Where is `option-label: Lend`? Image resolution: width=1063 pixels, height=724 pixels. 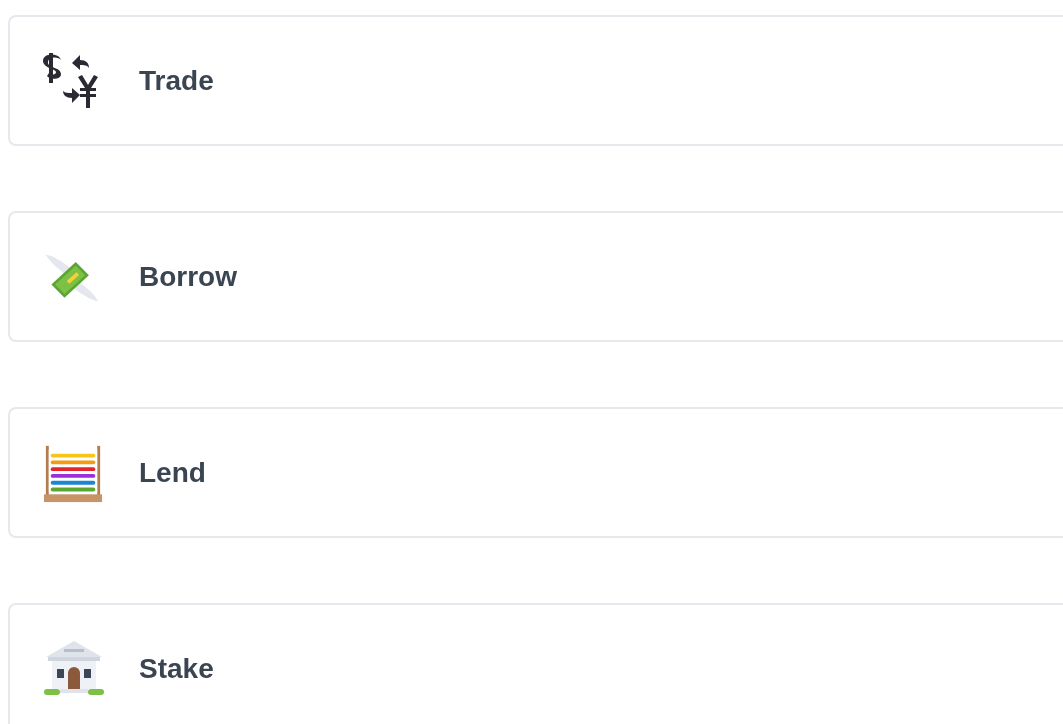
option-label: Lend is located at coordinates (172, 472).